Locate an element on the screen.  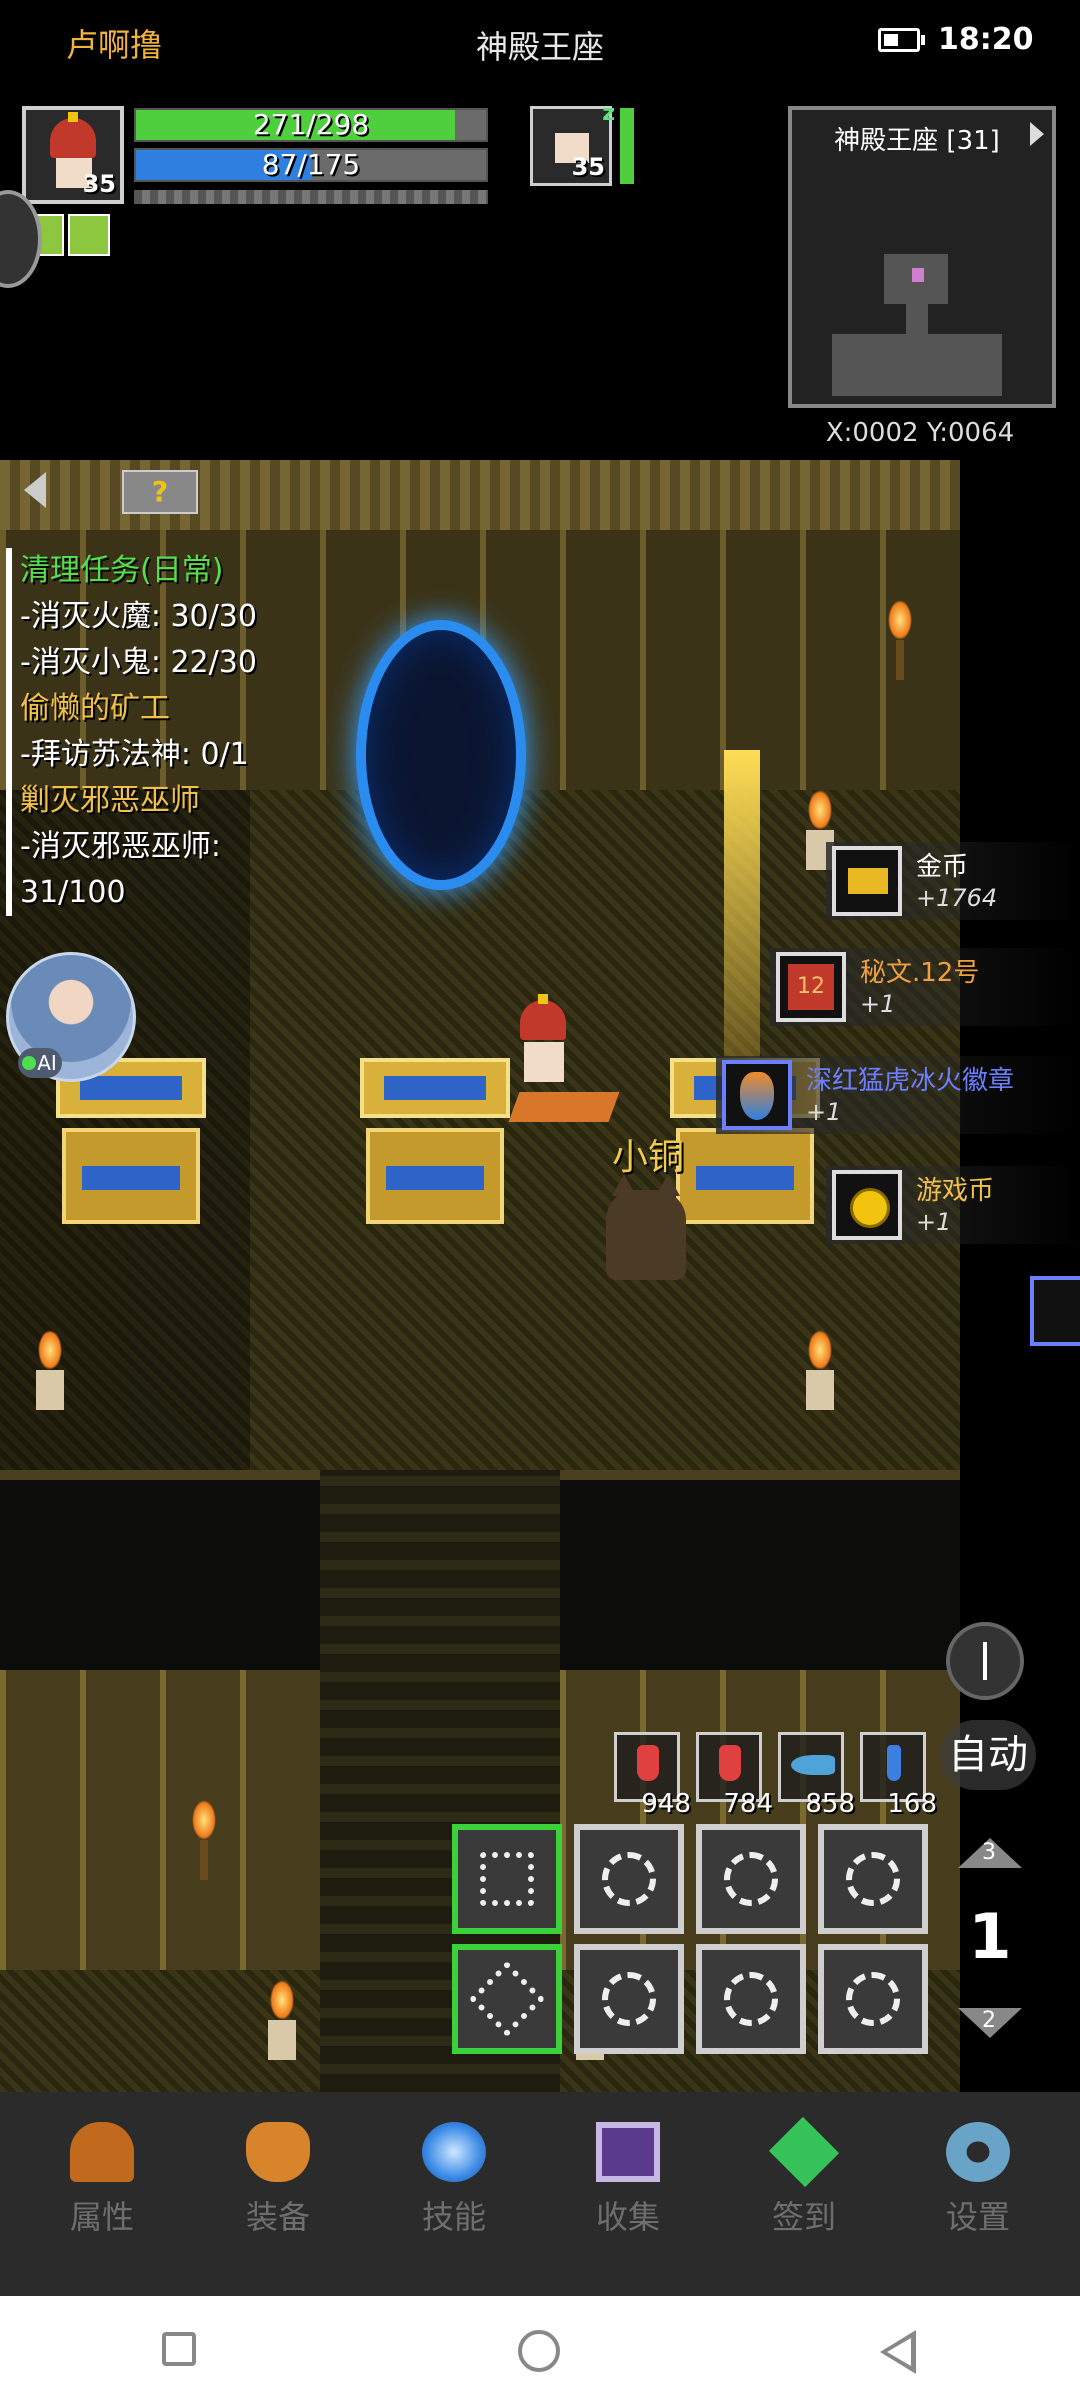
potion-count: 784 is located at coordinates (748, 1804).